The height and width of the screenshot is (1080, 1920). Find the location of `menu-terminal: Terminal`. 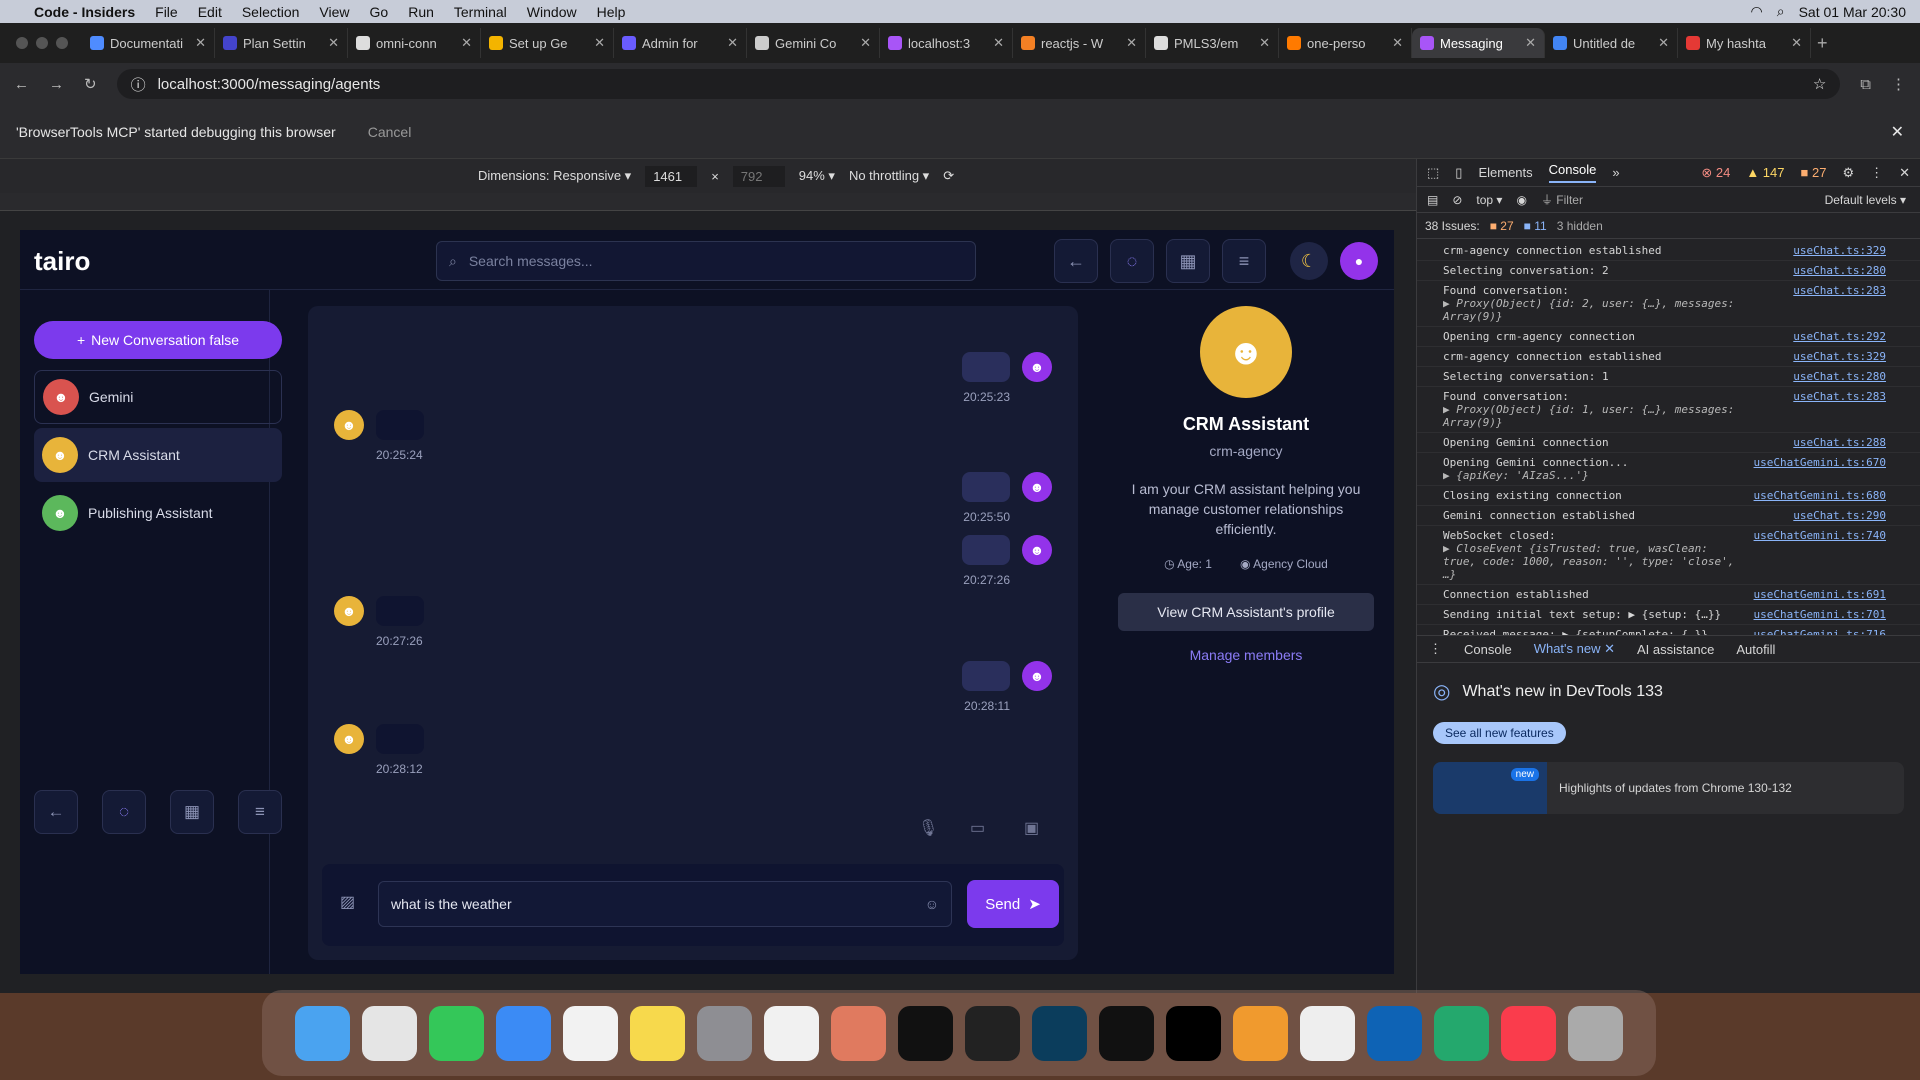

menu-terminal: Terminal is located at coordinates (480, 12).